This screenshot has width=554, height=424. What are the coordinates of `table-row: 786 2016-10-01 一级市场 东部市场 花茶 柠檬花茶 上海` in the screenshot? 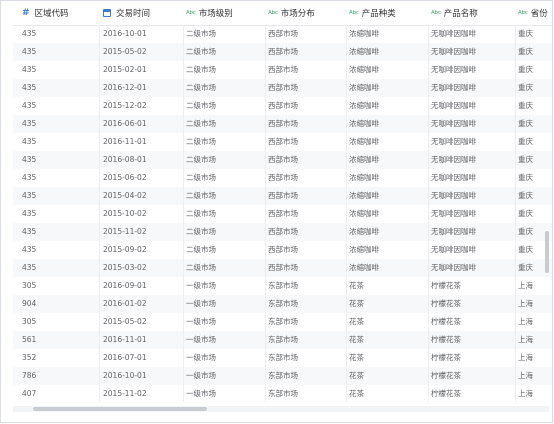 It's located at (282, 376).